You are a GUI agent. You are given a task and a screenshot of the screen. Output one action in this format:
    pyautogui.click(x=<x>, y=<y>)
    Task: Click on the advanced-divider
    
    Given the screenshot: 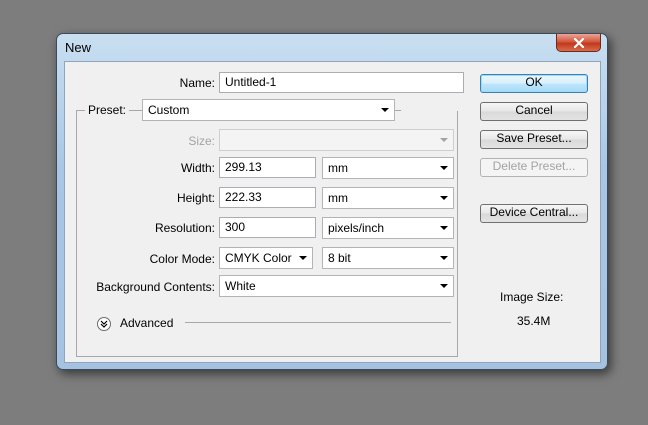 What is the action you would take?
    pyautogui.click(x=318, y=322)
    